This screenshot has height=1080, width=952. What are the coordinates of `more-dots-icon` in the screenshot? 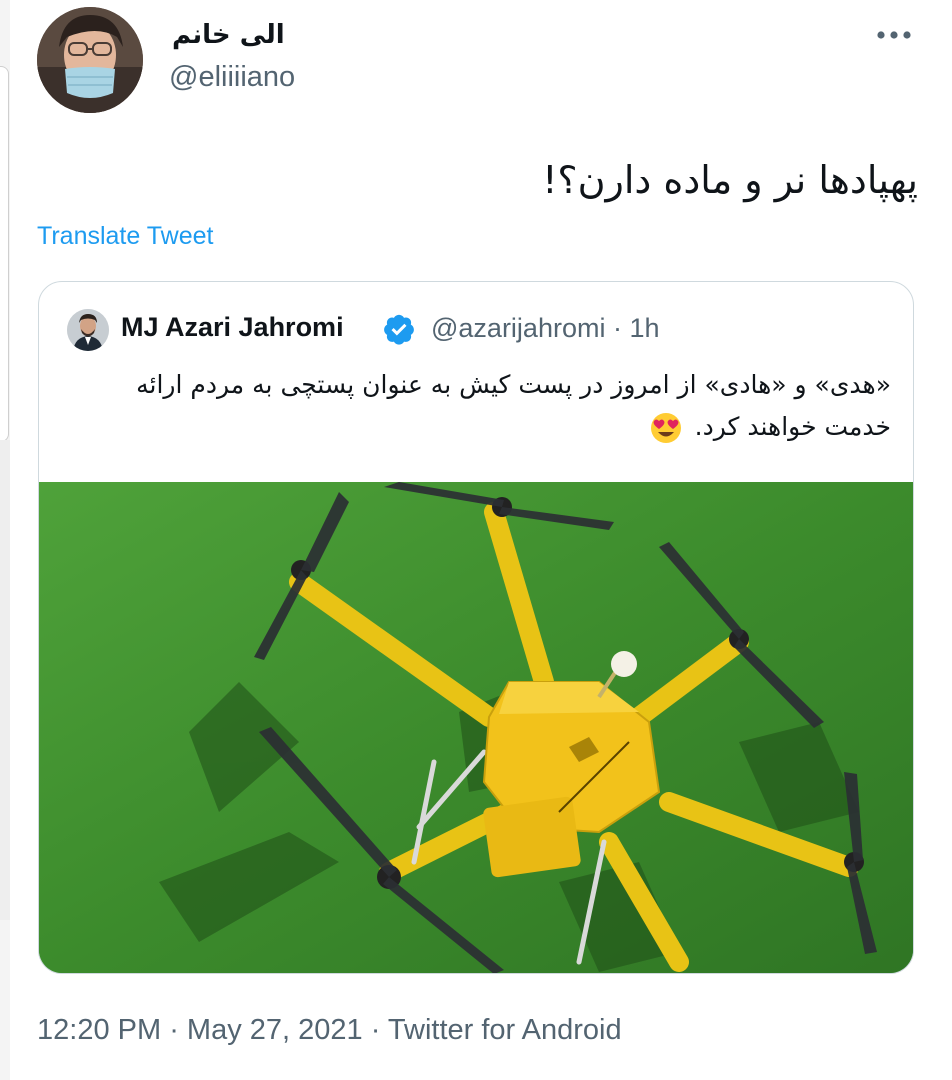 It's located at (894, 35).